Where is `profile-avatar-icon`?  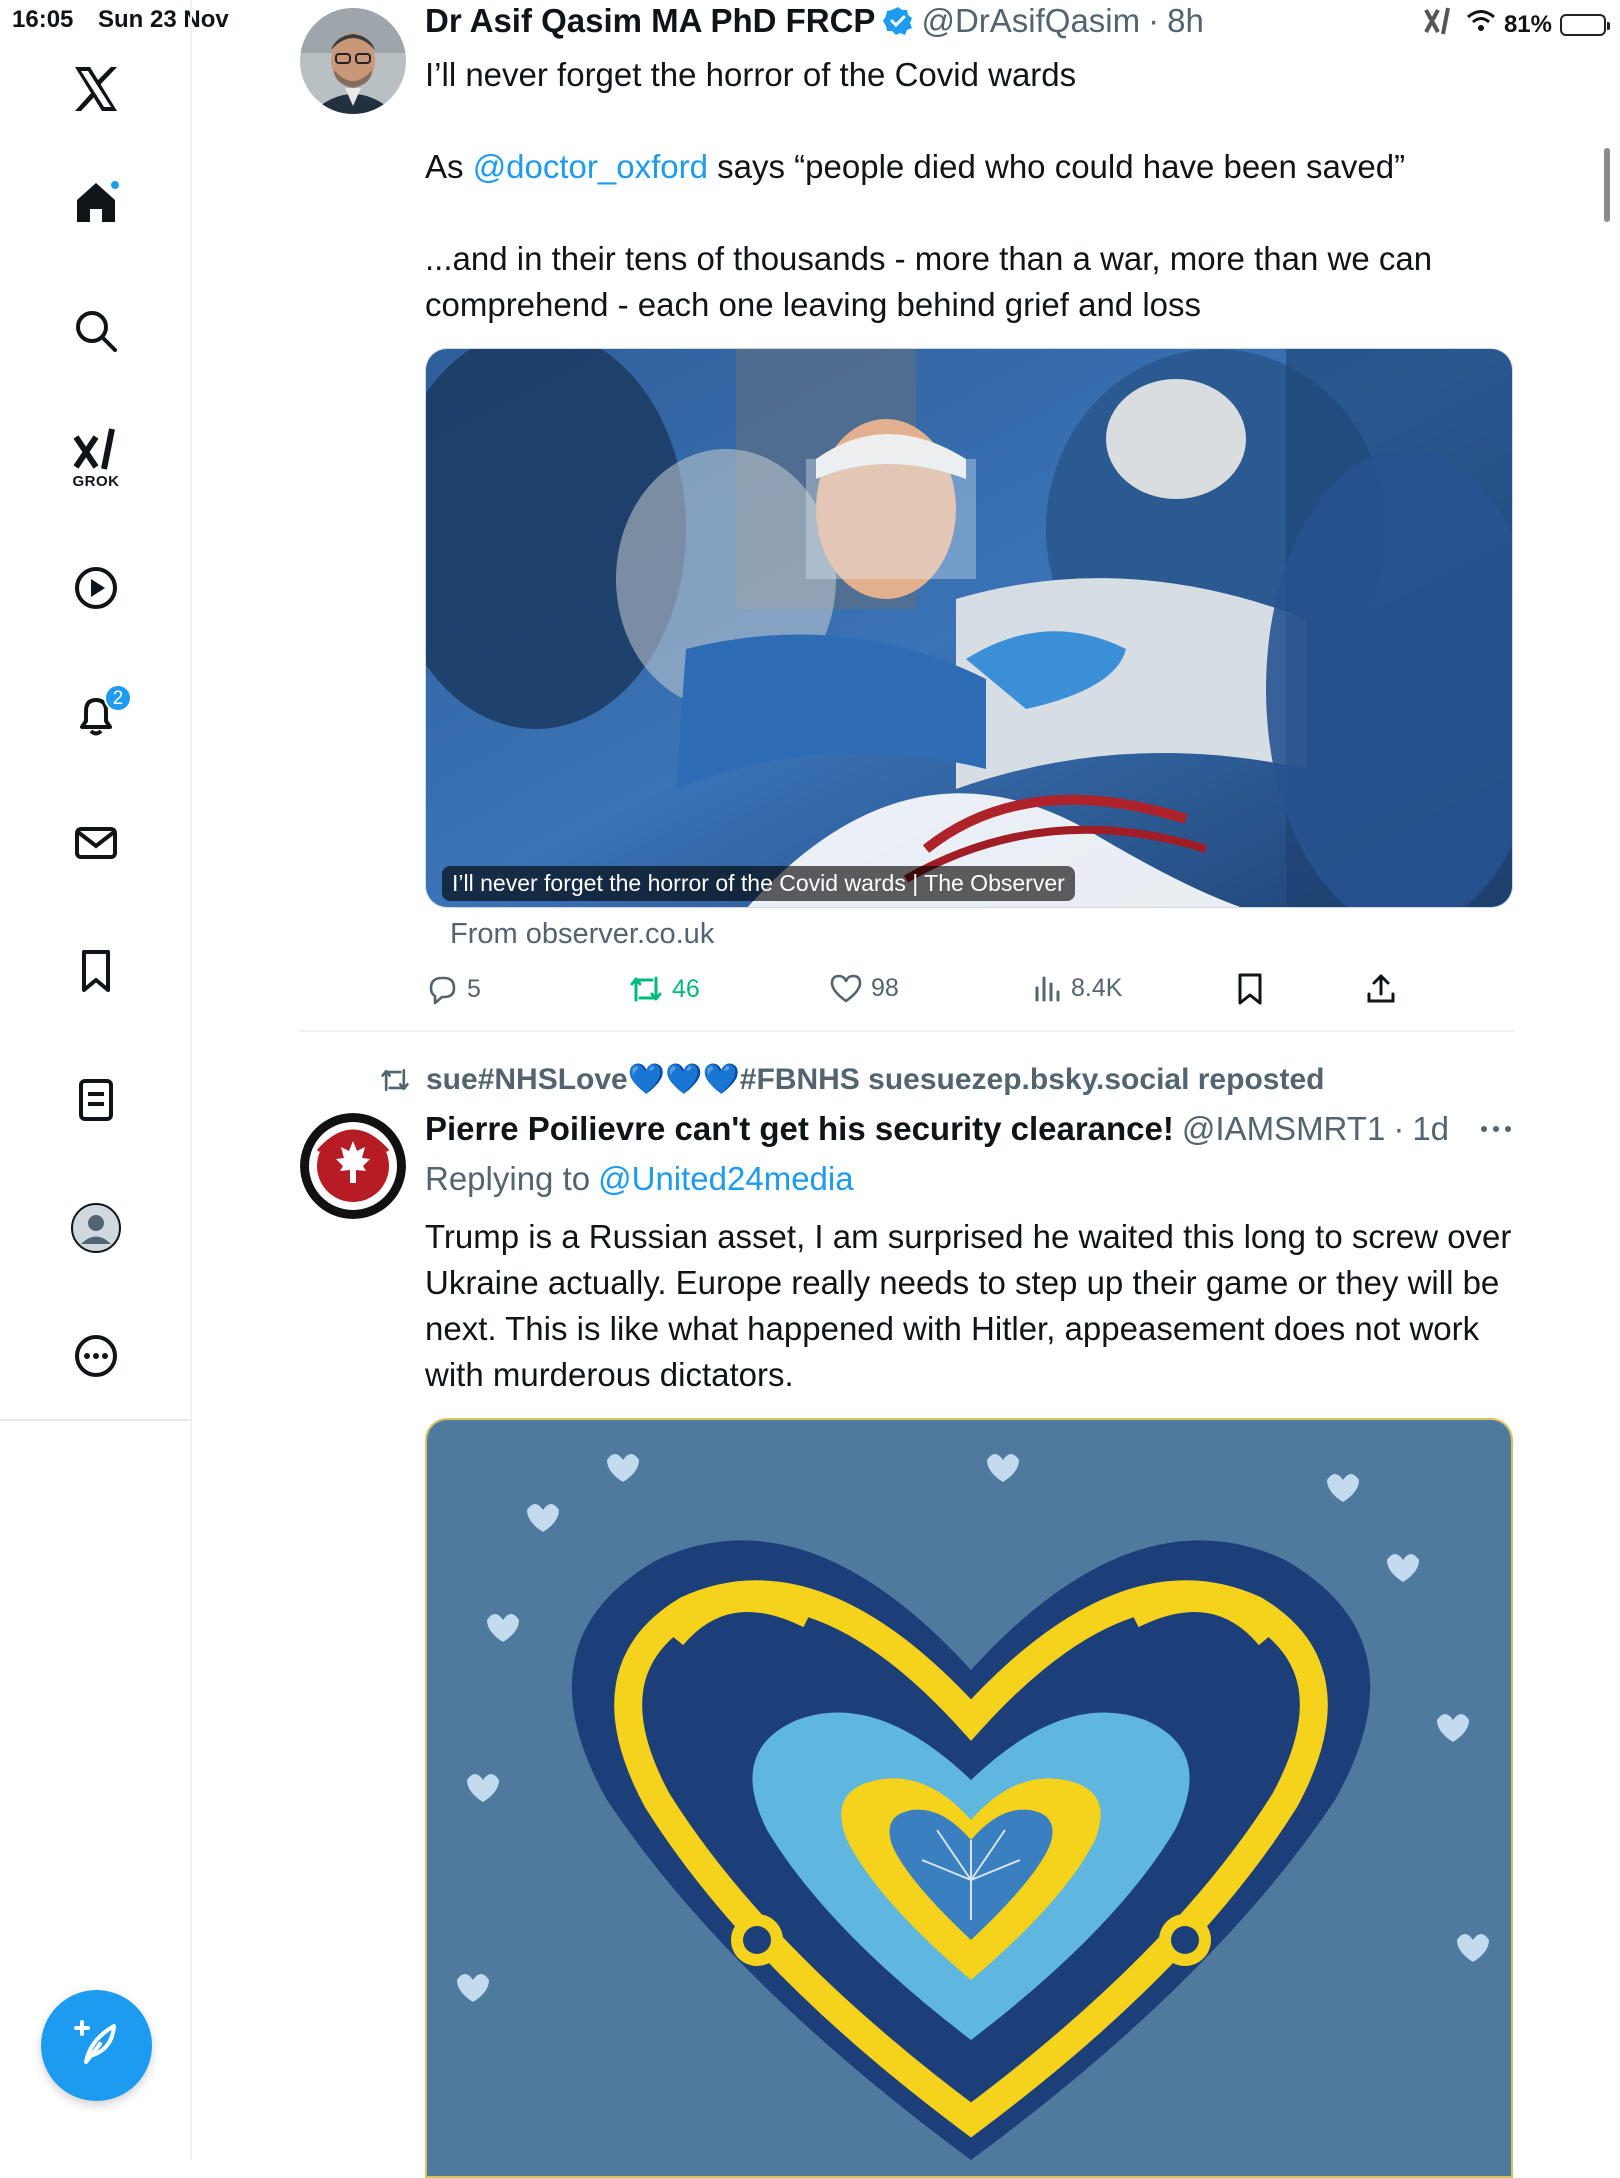
profile-avatar-icon is located at coordinates (96, 1228).